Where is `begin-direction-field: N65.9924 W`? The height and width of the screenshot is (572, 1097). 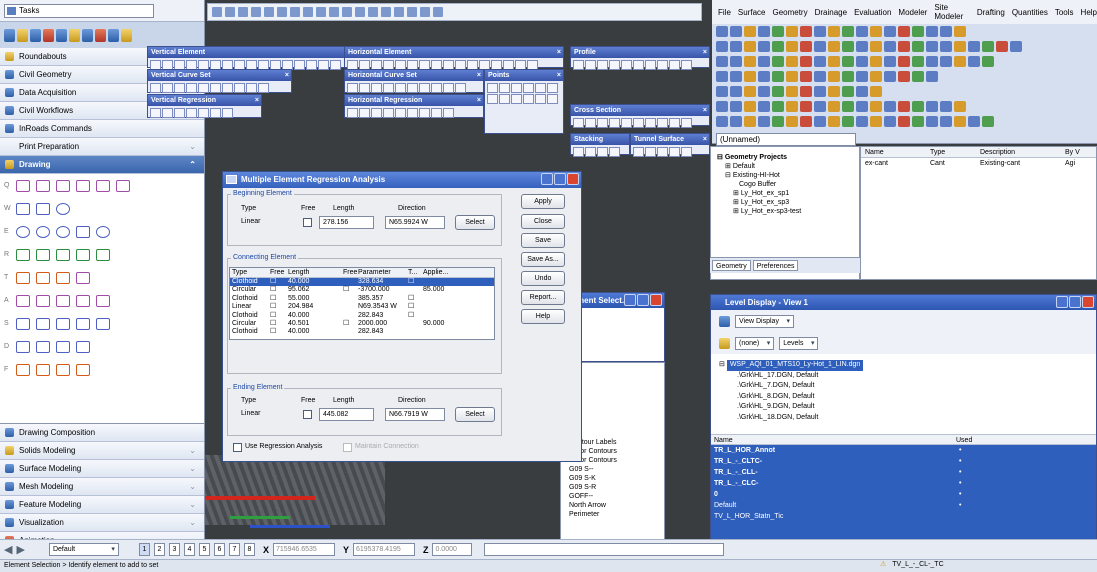
begin-direction-field: N65.9924 W is located at coordinates (415, 222).